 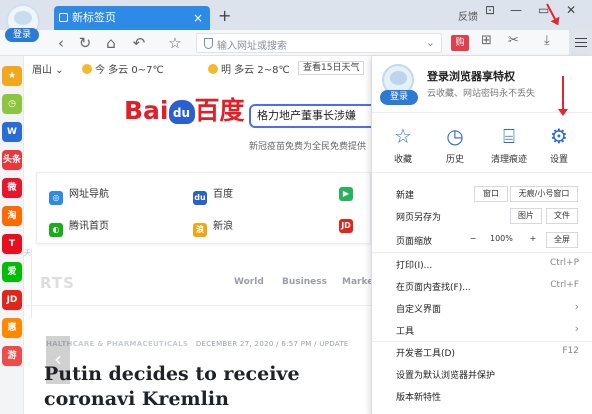 I want to click on menu-item: 在页面内查找(F)... Ctrl+F, so click(x=482, y=286).